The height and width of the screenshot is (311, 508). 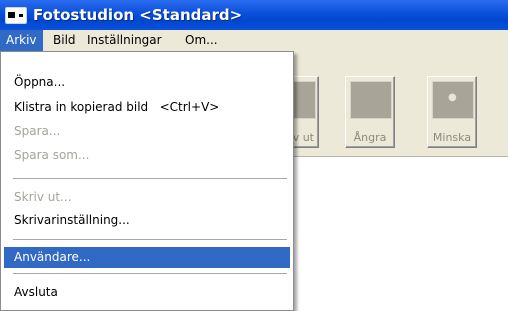 I want to click on menu-paste-image: Klistra in kopierad bild <Ctrl+V>, so click(x=147, y=107).